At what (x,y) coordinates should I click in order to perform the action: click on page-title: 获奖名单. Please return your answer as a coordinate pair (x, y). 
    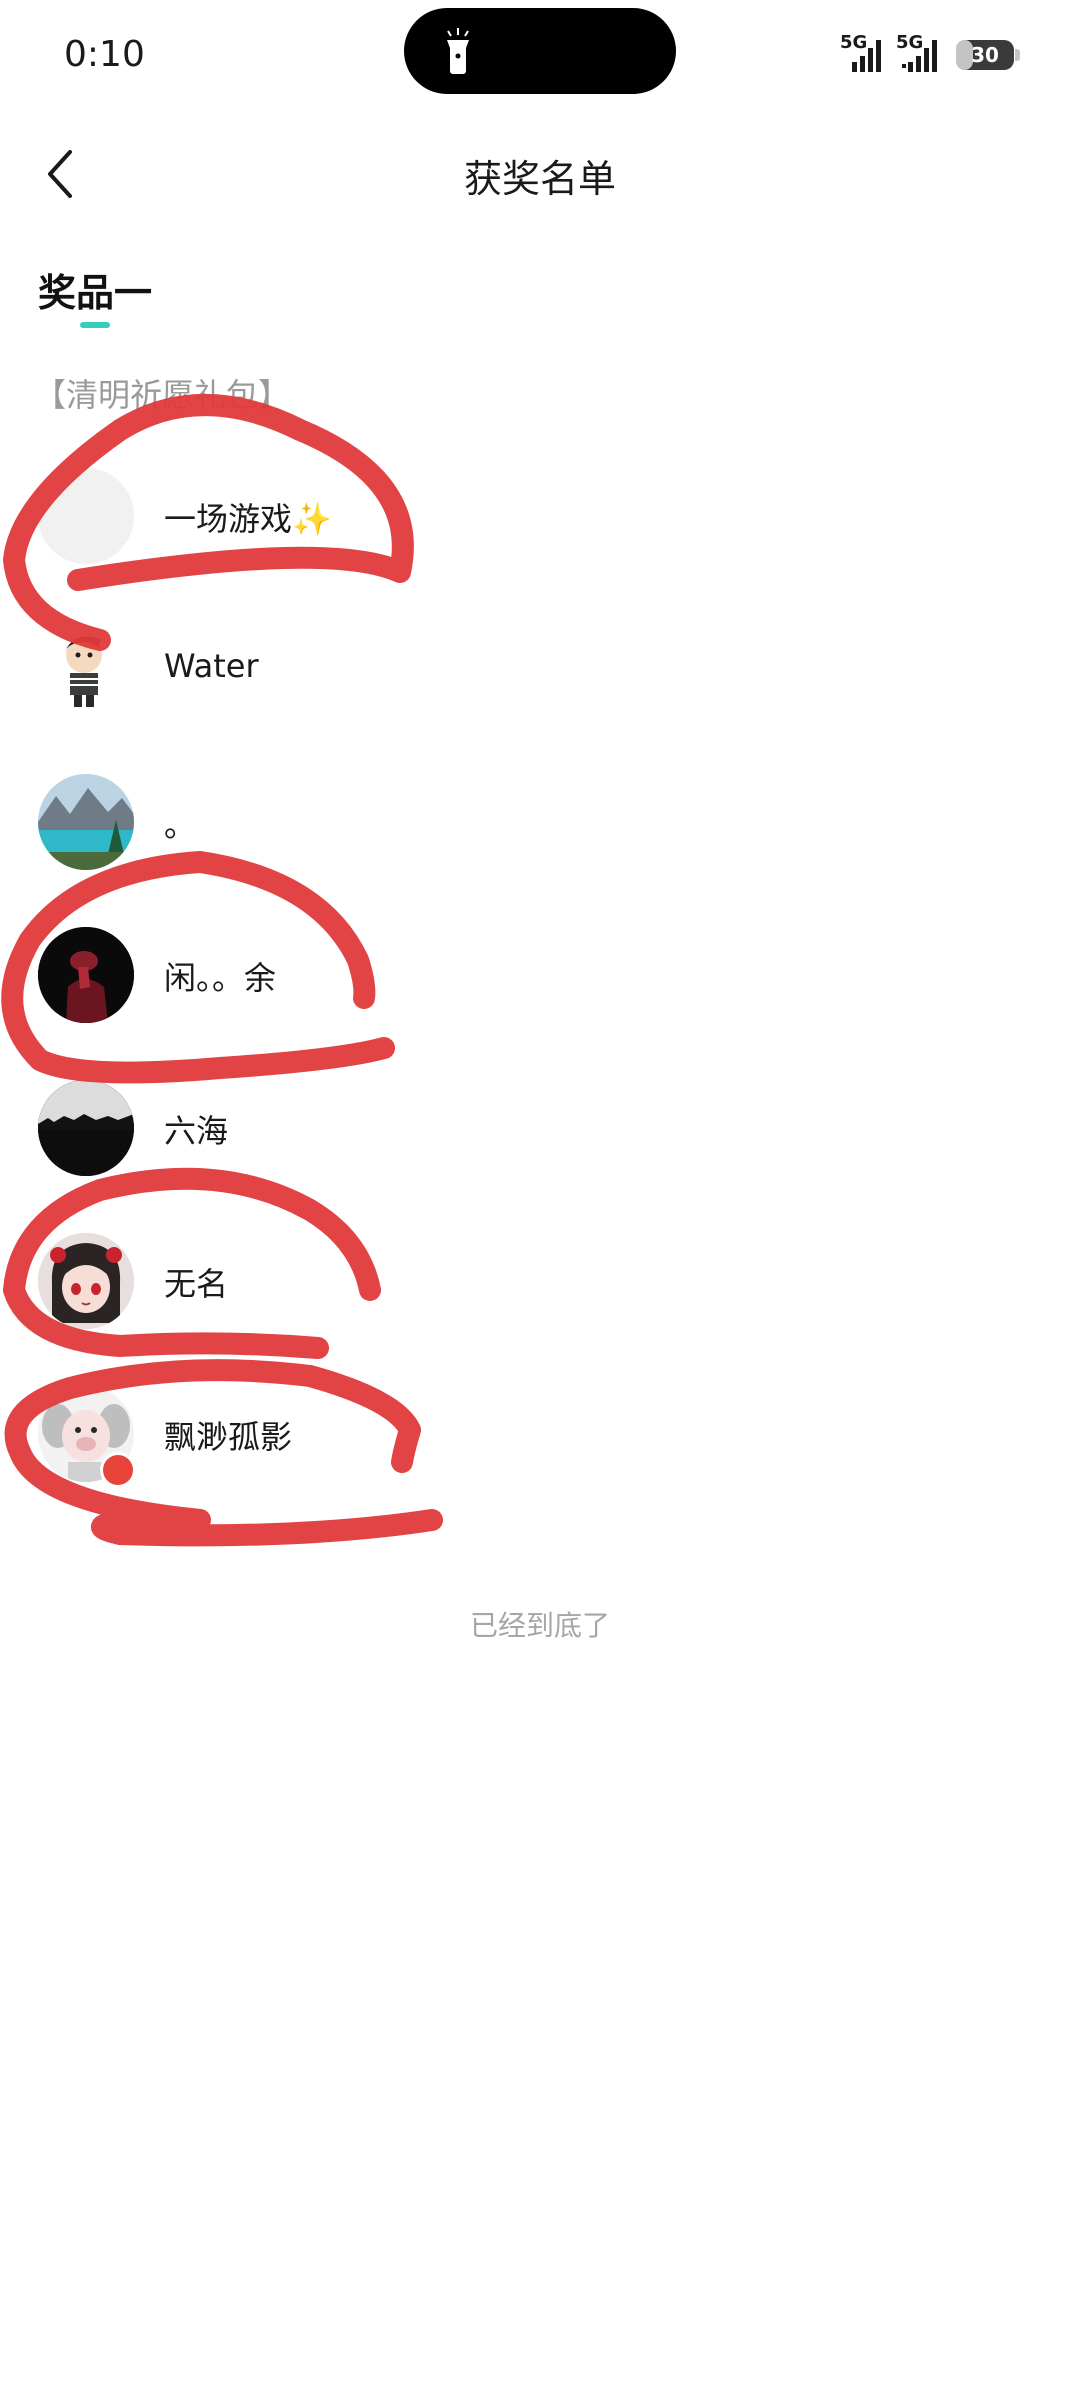
    Looking at the image, I should click on (539, 179).